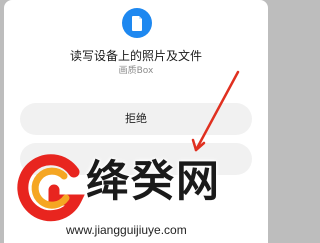  I want to click on watermark-name: 绛癸网, so click(153, 182).